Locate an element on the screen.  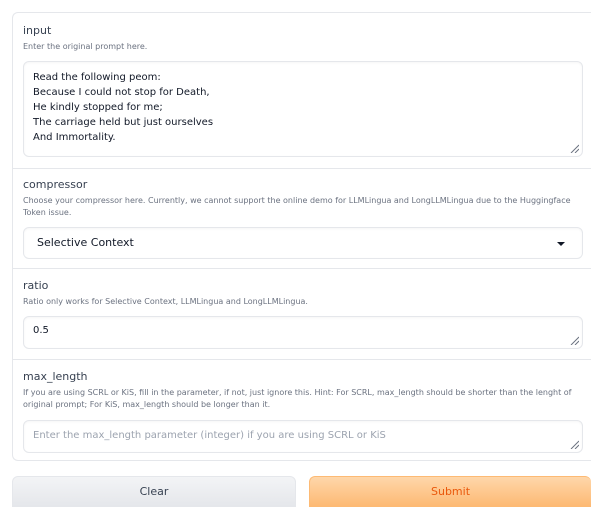
input-label: input is located at coordinates (37, 30).